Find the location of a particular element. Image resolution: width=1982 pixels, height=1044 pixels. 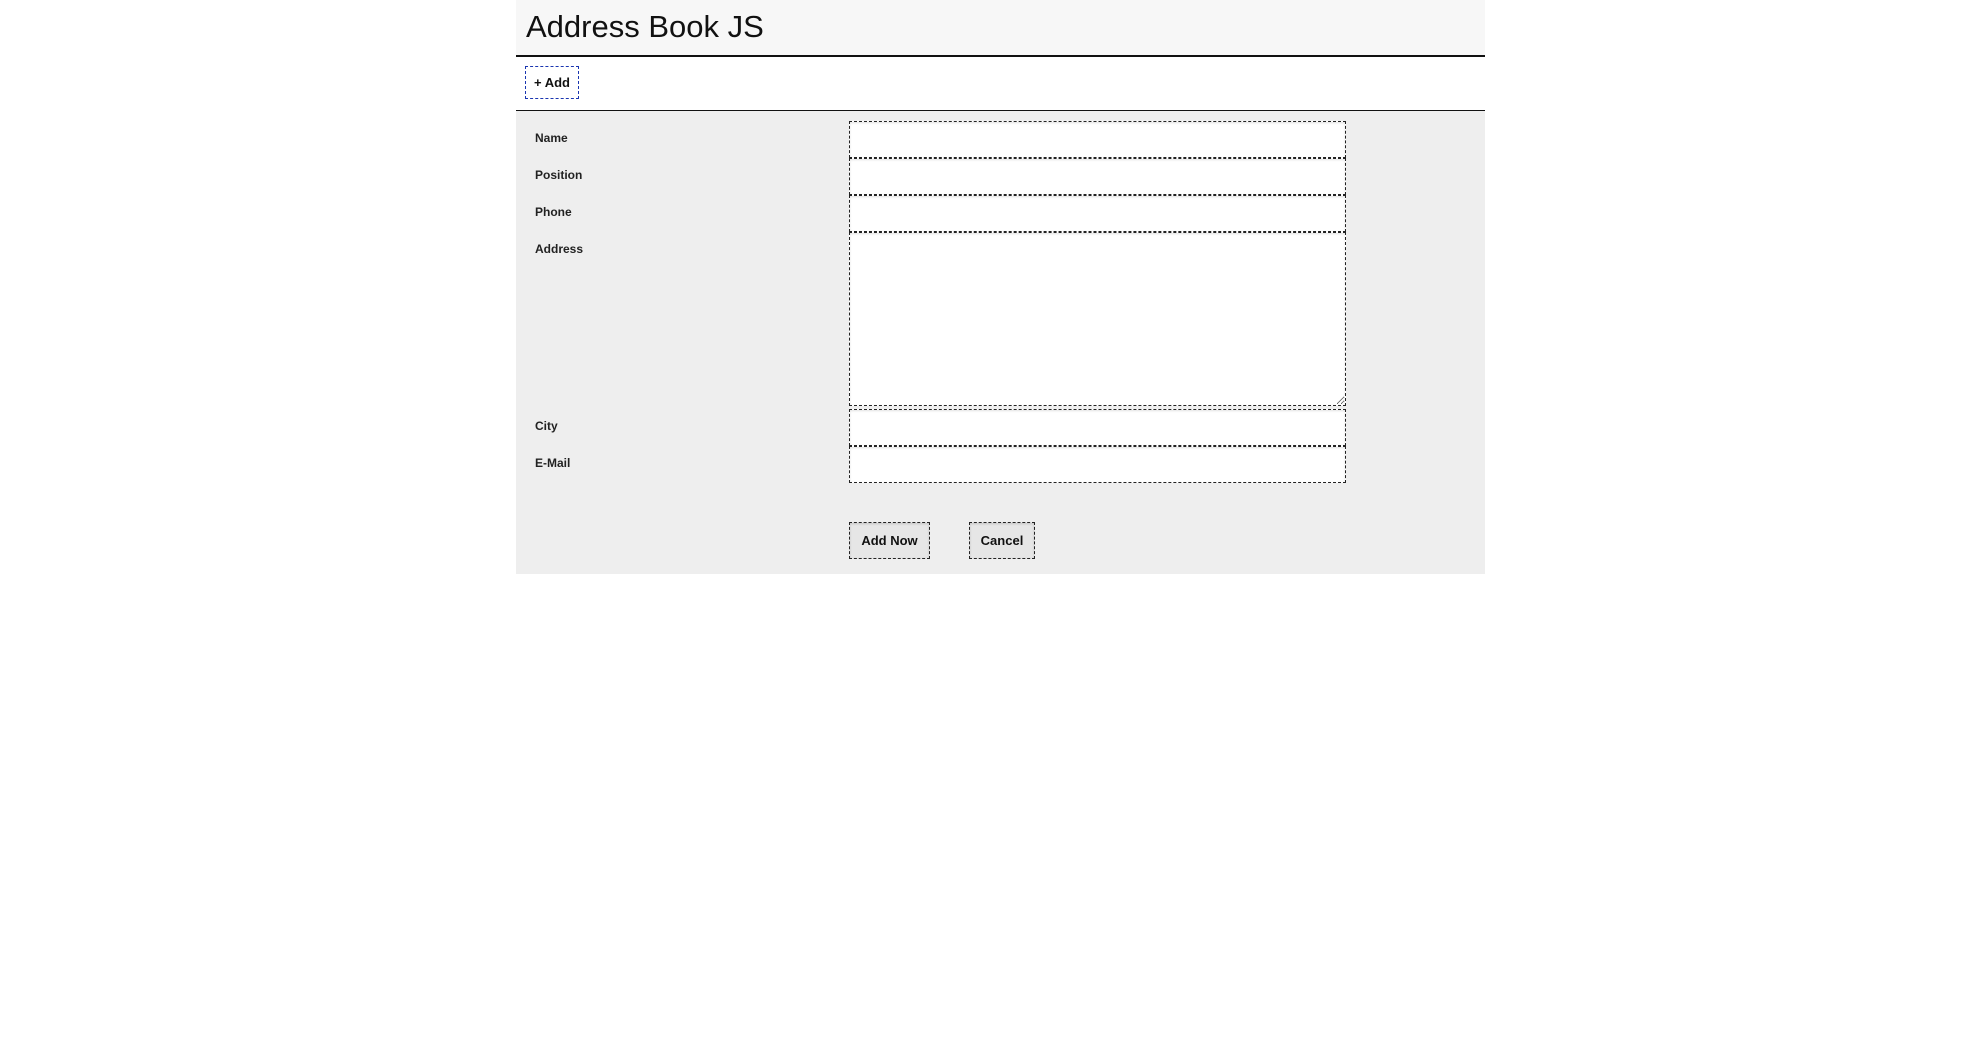

email-input is located at coordinates (1097, 464).